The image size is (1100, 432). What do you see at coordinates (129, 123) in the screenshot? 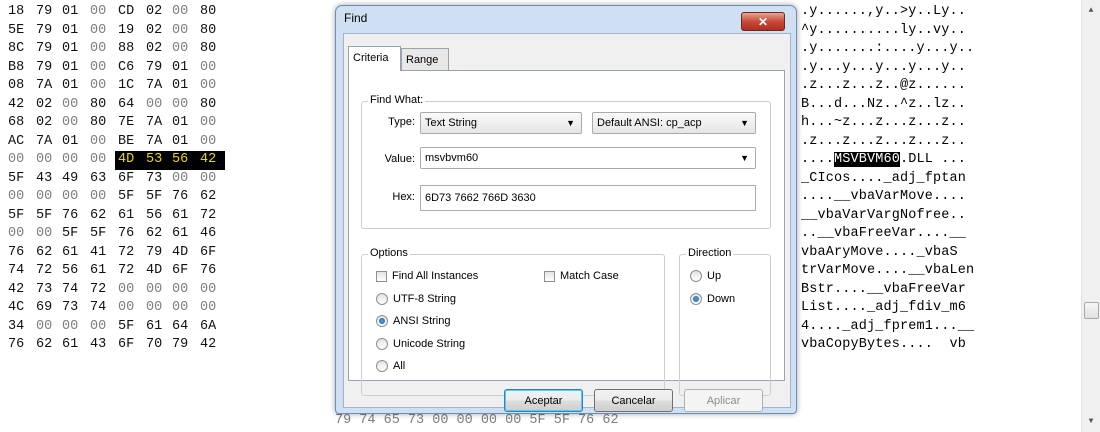
I see `hex-byte: 7E` at bounding box center [129, 123].